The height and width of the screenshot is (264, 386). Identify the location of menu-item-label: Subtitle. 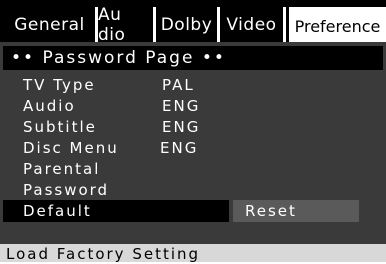
(60, 127).